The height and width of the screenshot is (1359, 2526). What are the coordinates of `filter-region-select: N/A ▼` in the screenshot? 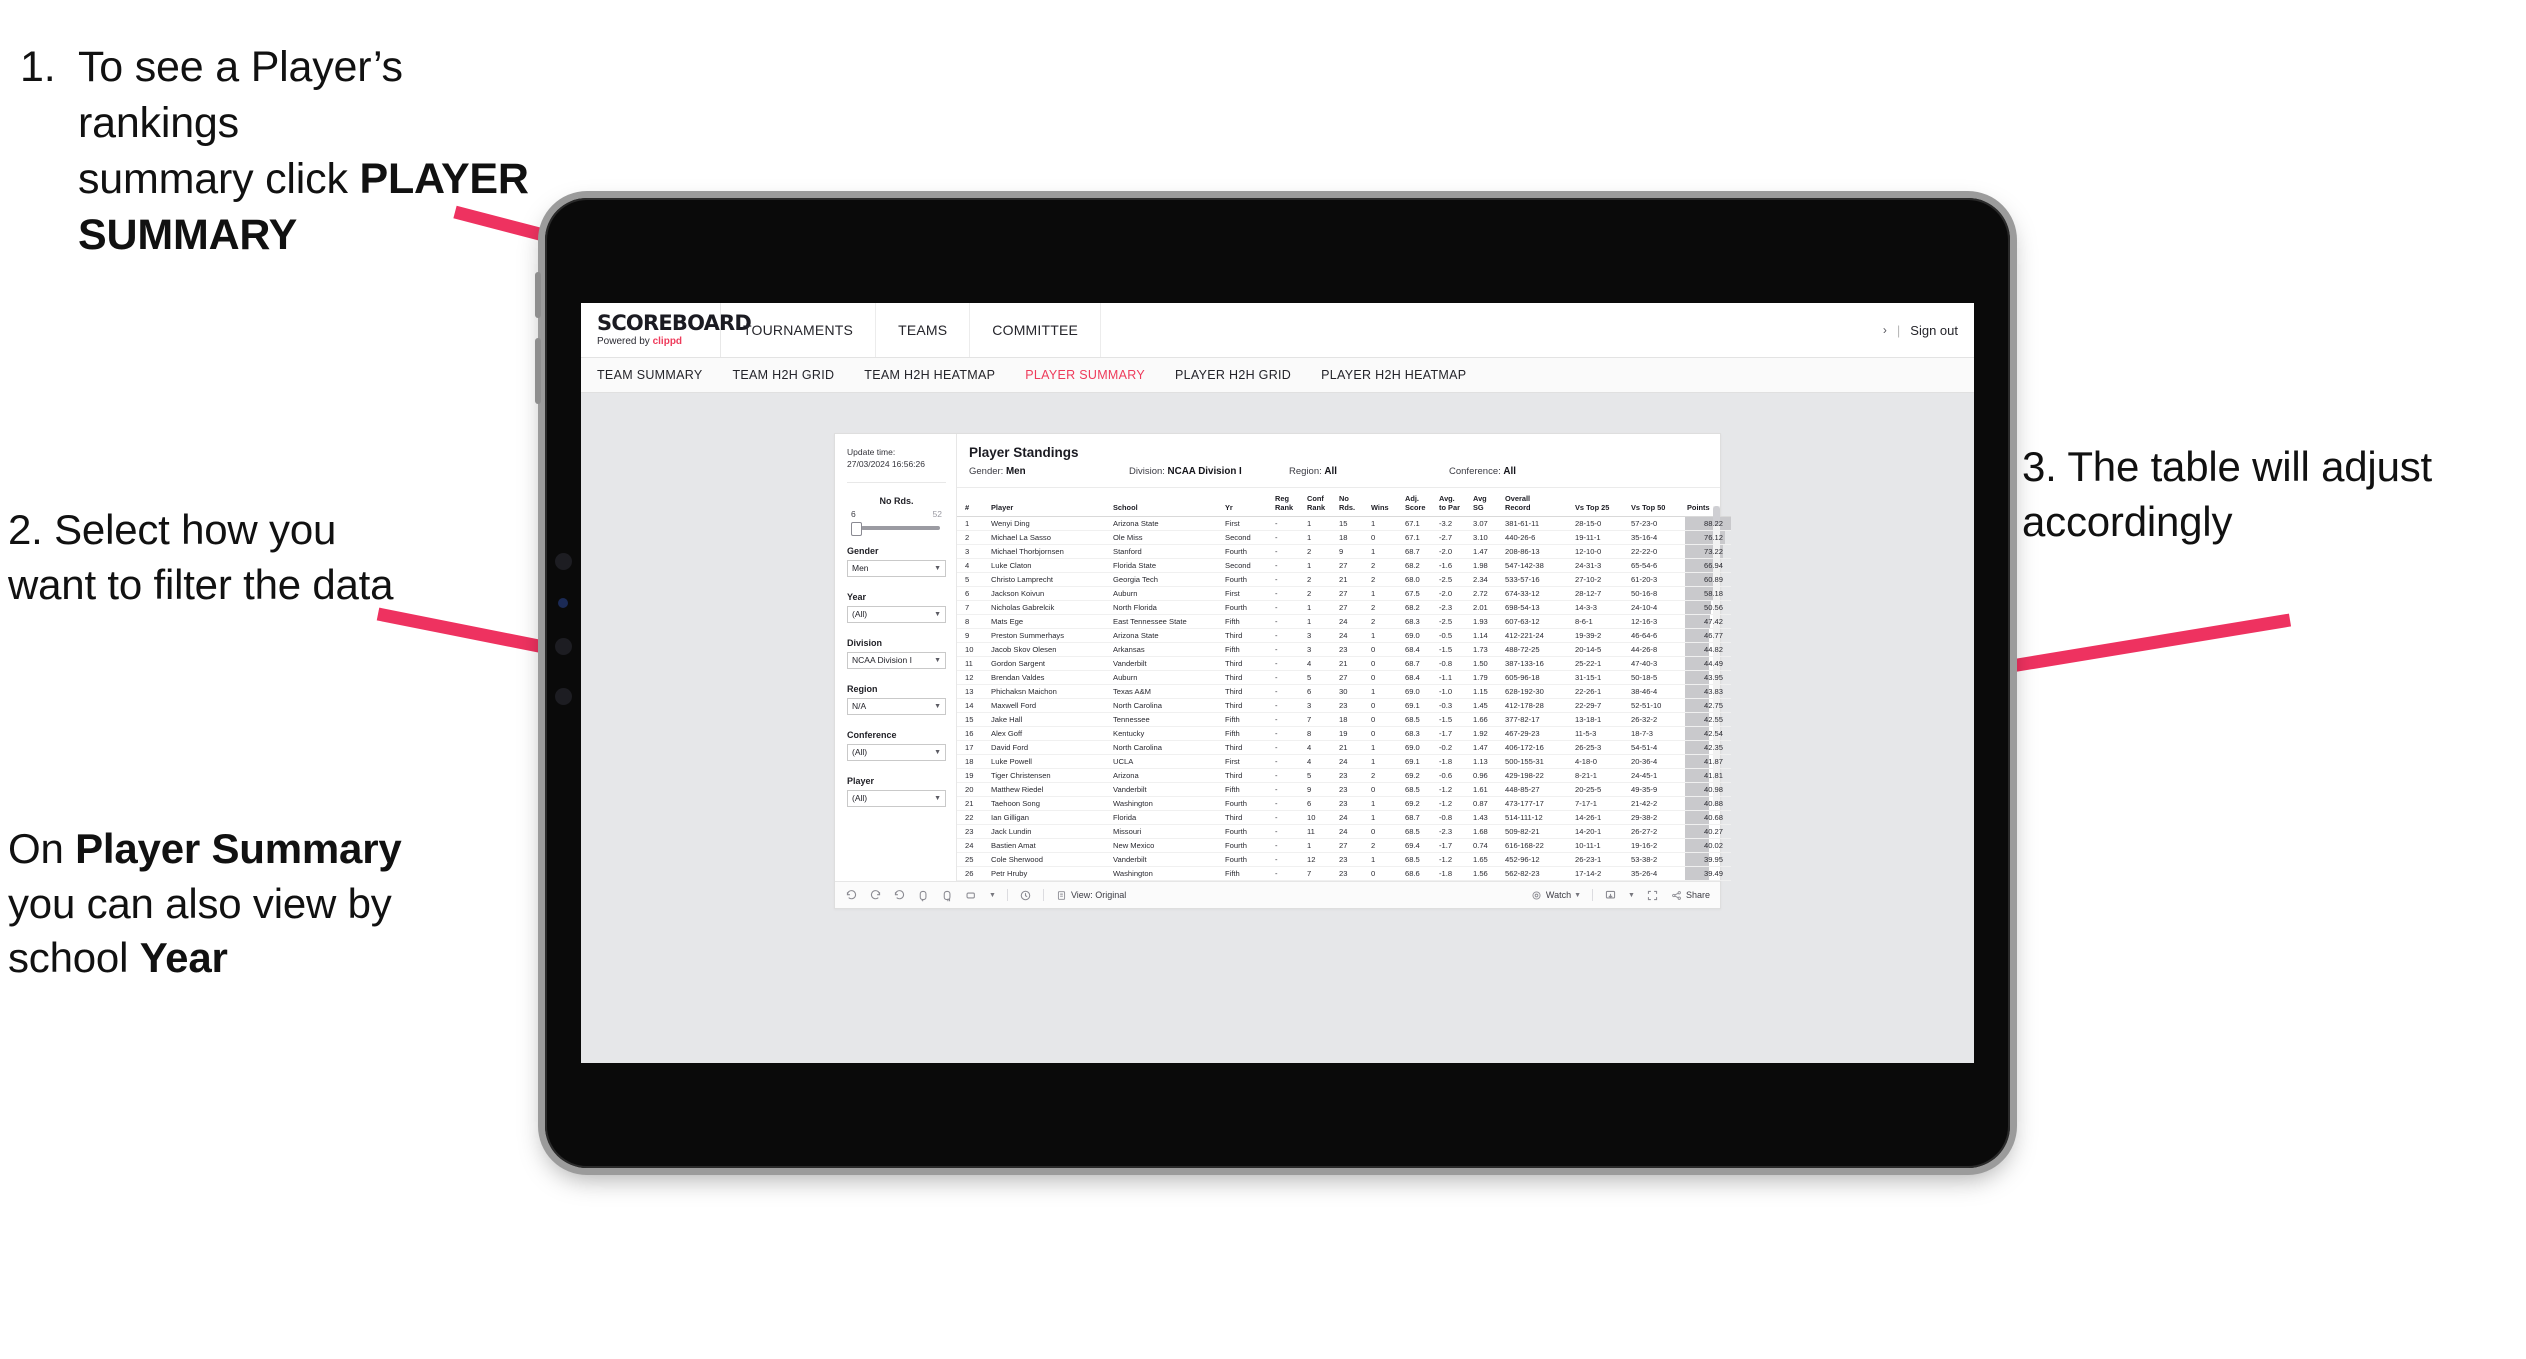 It's located at (896, 706).